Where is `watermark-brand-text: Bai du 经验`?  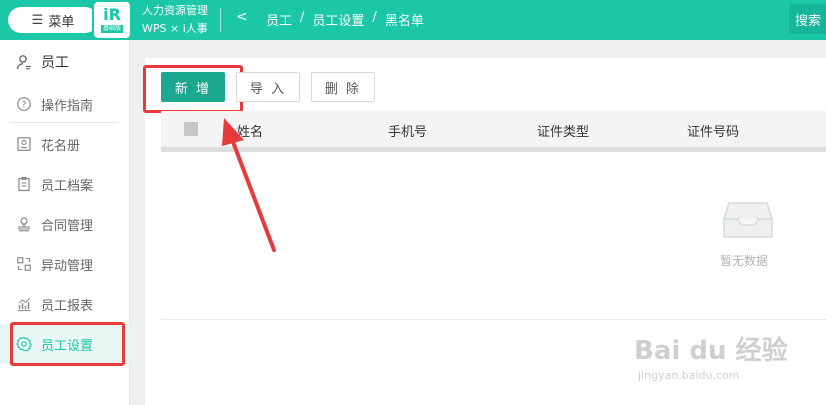
watermark-brand-text: Bai du 经验 is located at coordinates (711, 351).